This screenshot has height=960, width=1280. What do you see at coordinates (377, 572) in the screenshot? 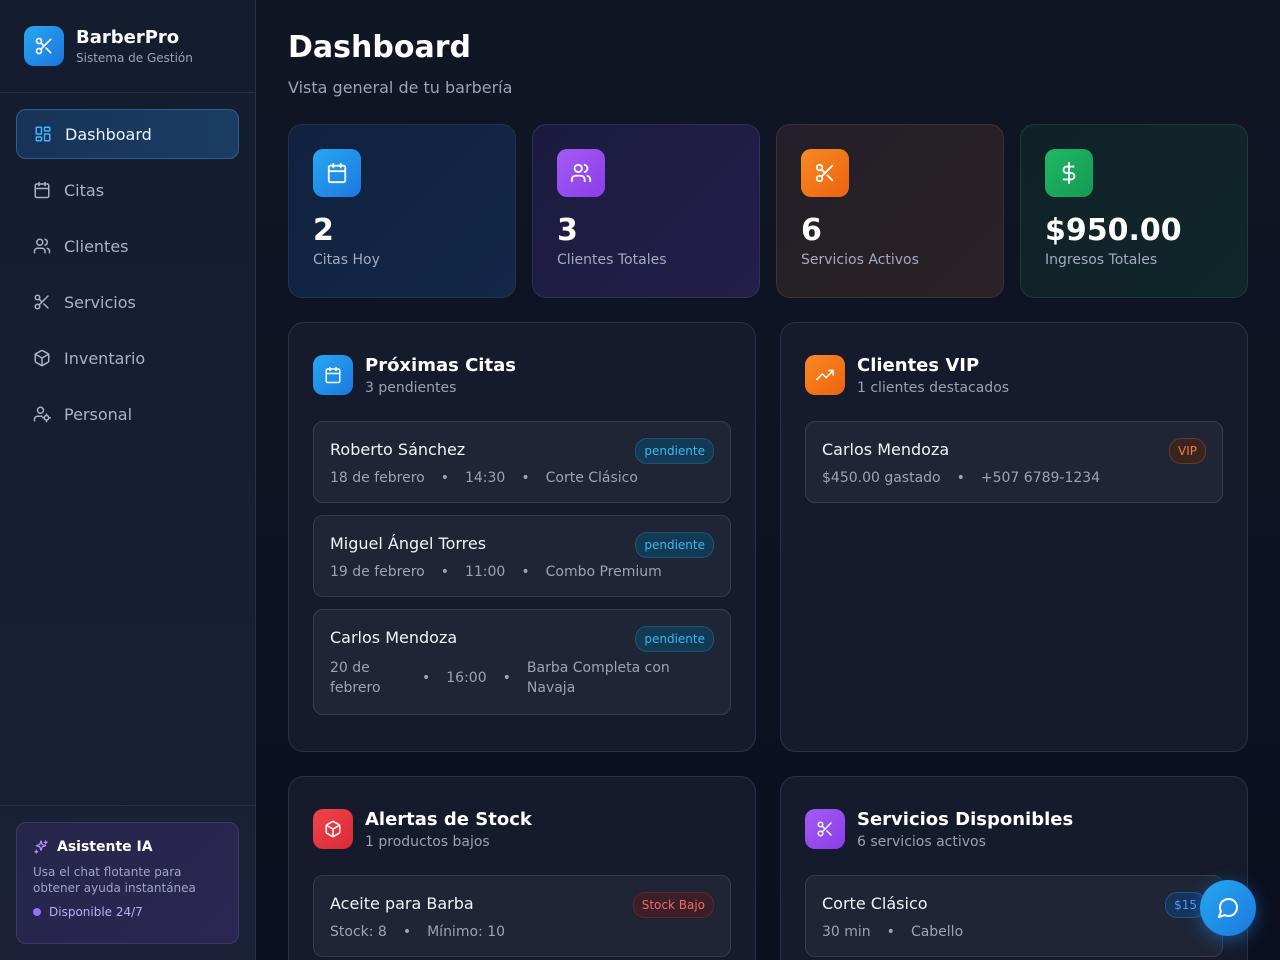
I see `appointment-date: 19 de febrero` at bounding box center [377, 572].